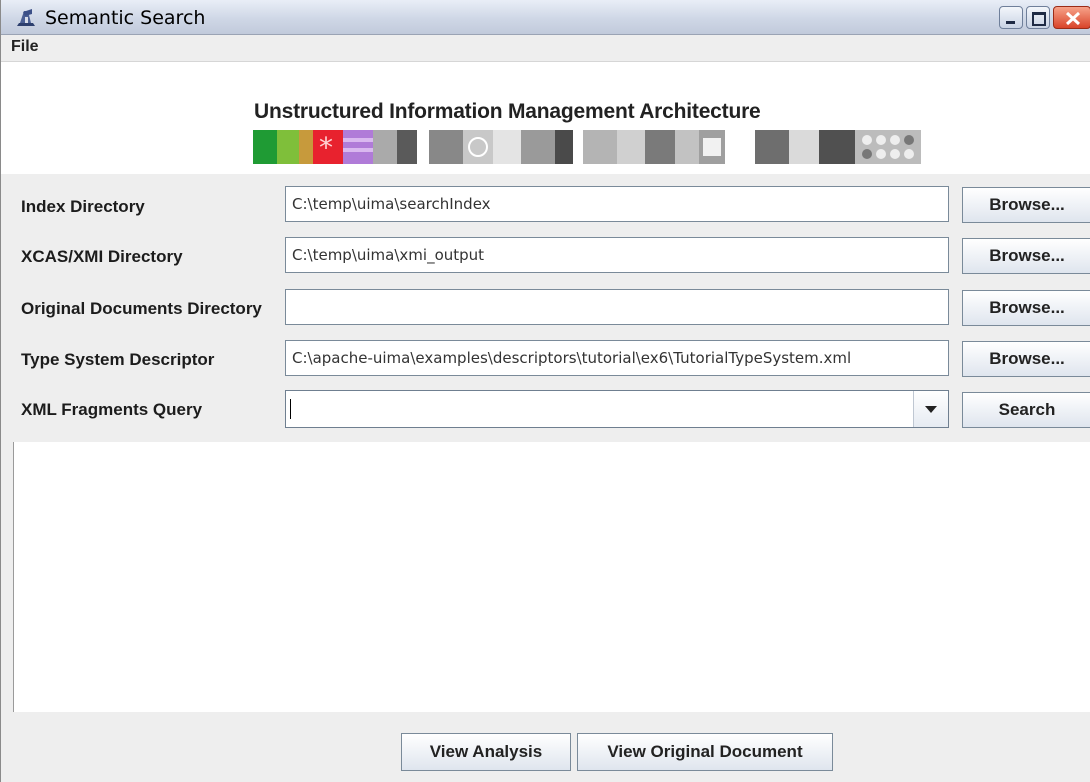 This screenshot has height=782, width=1090. Describe the element at coordinates (617, 307) in the screenshot. I see `original-documents-directory-field` at that location.